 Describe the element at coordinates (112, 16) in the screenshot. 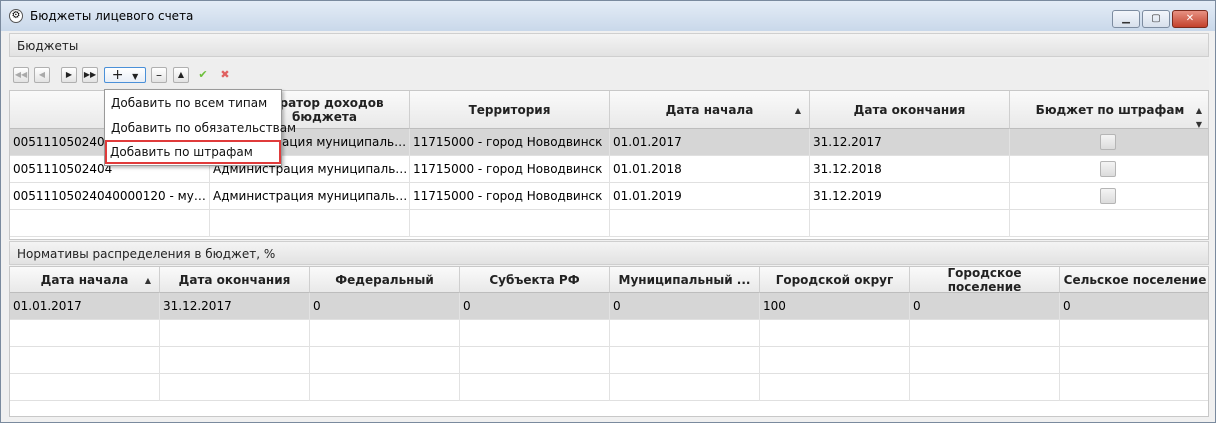

I see `window-title: Бюджеты лицевого счета` at that location.